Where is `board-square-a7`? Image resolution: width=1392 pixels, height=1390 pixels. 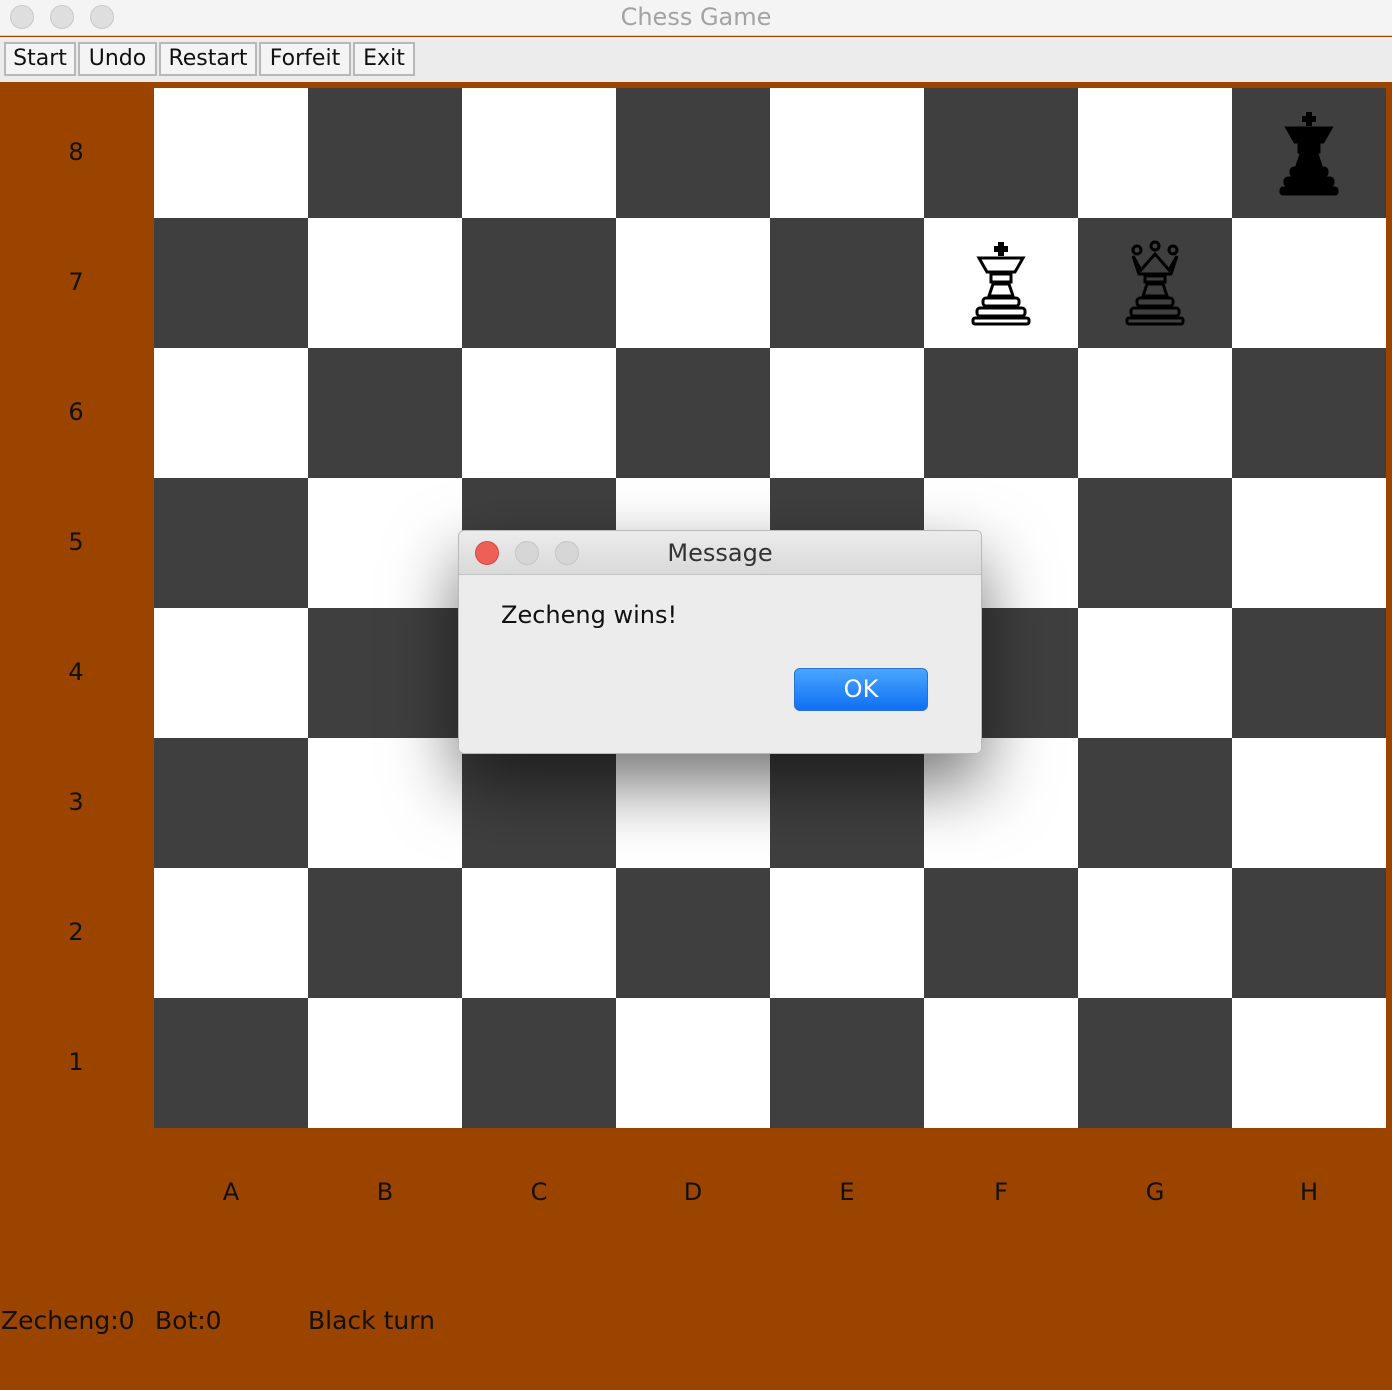 board-square-a7 is located at coordinates (231, 283).